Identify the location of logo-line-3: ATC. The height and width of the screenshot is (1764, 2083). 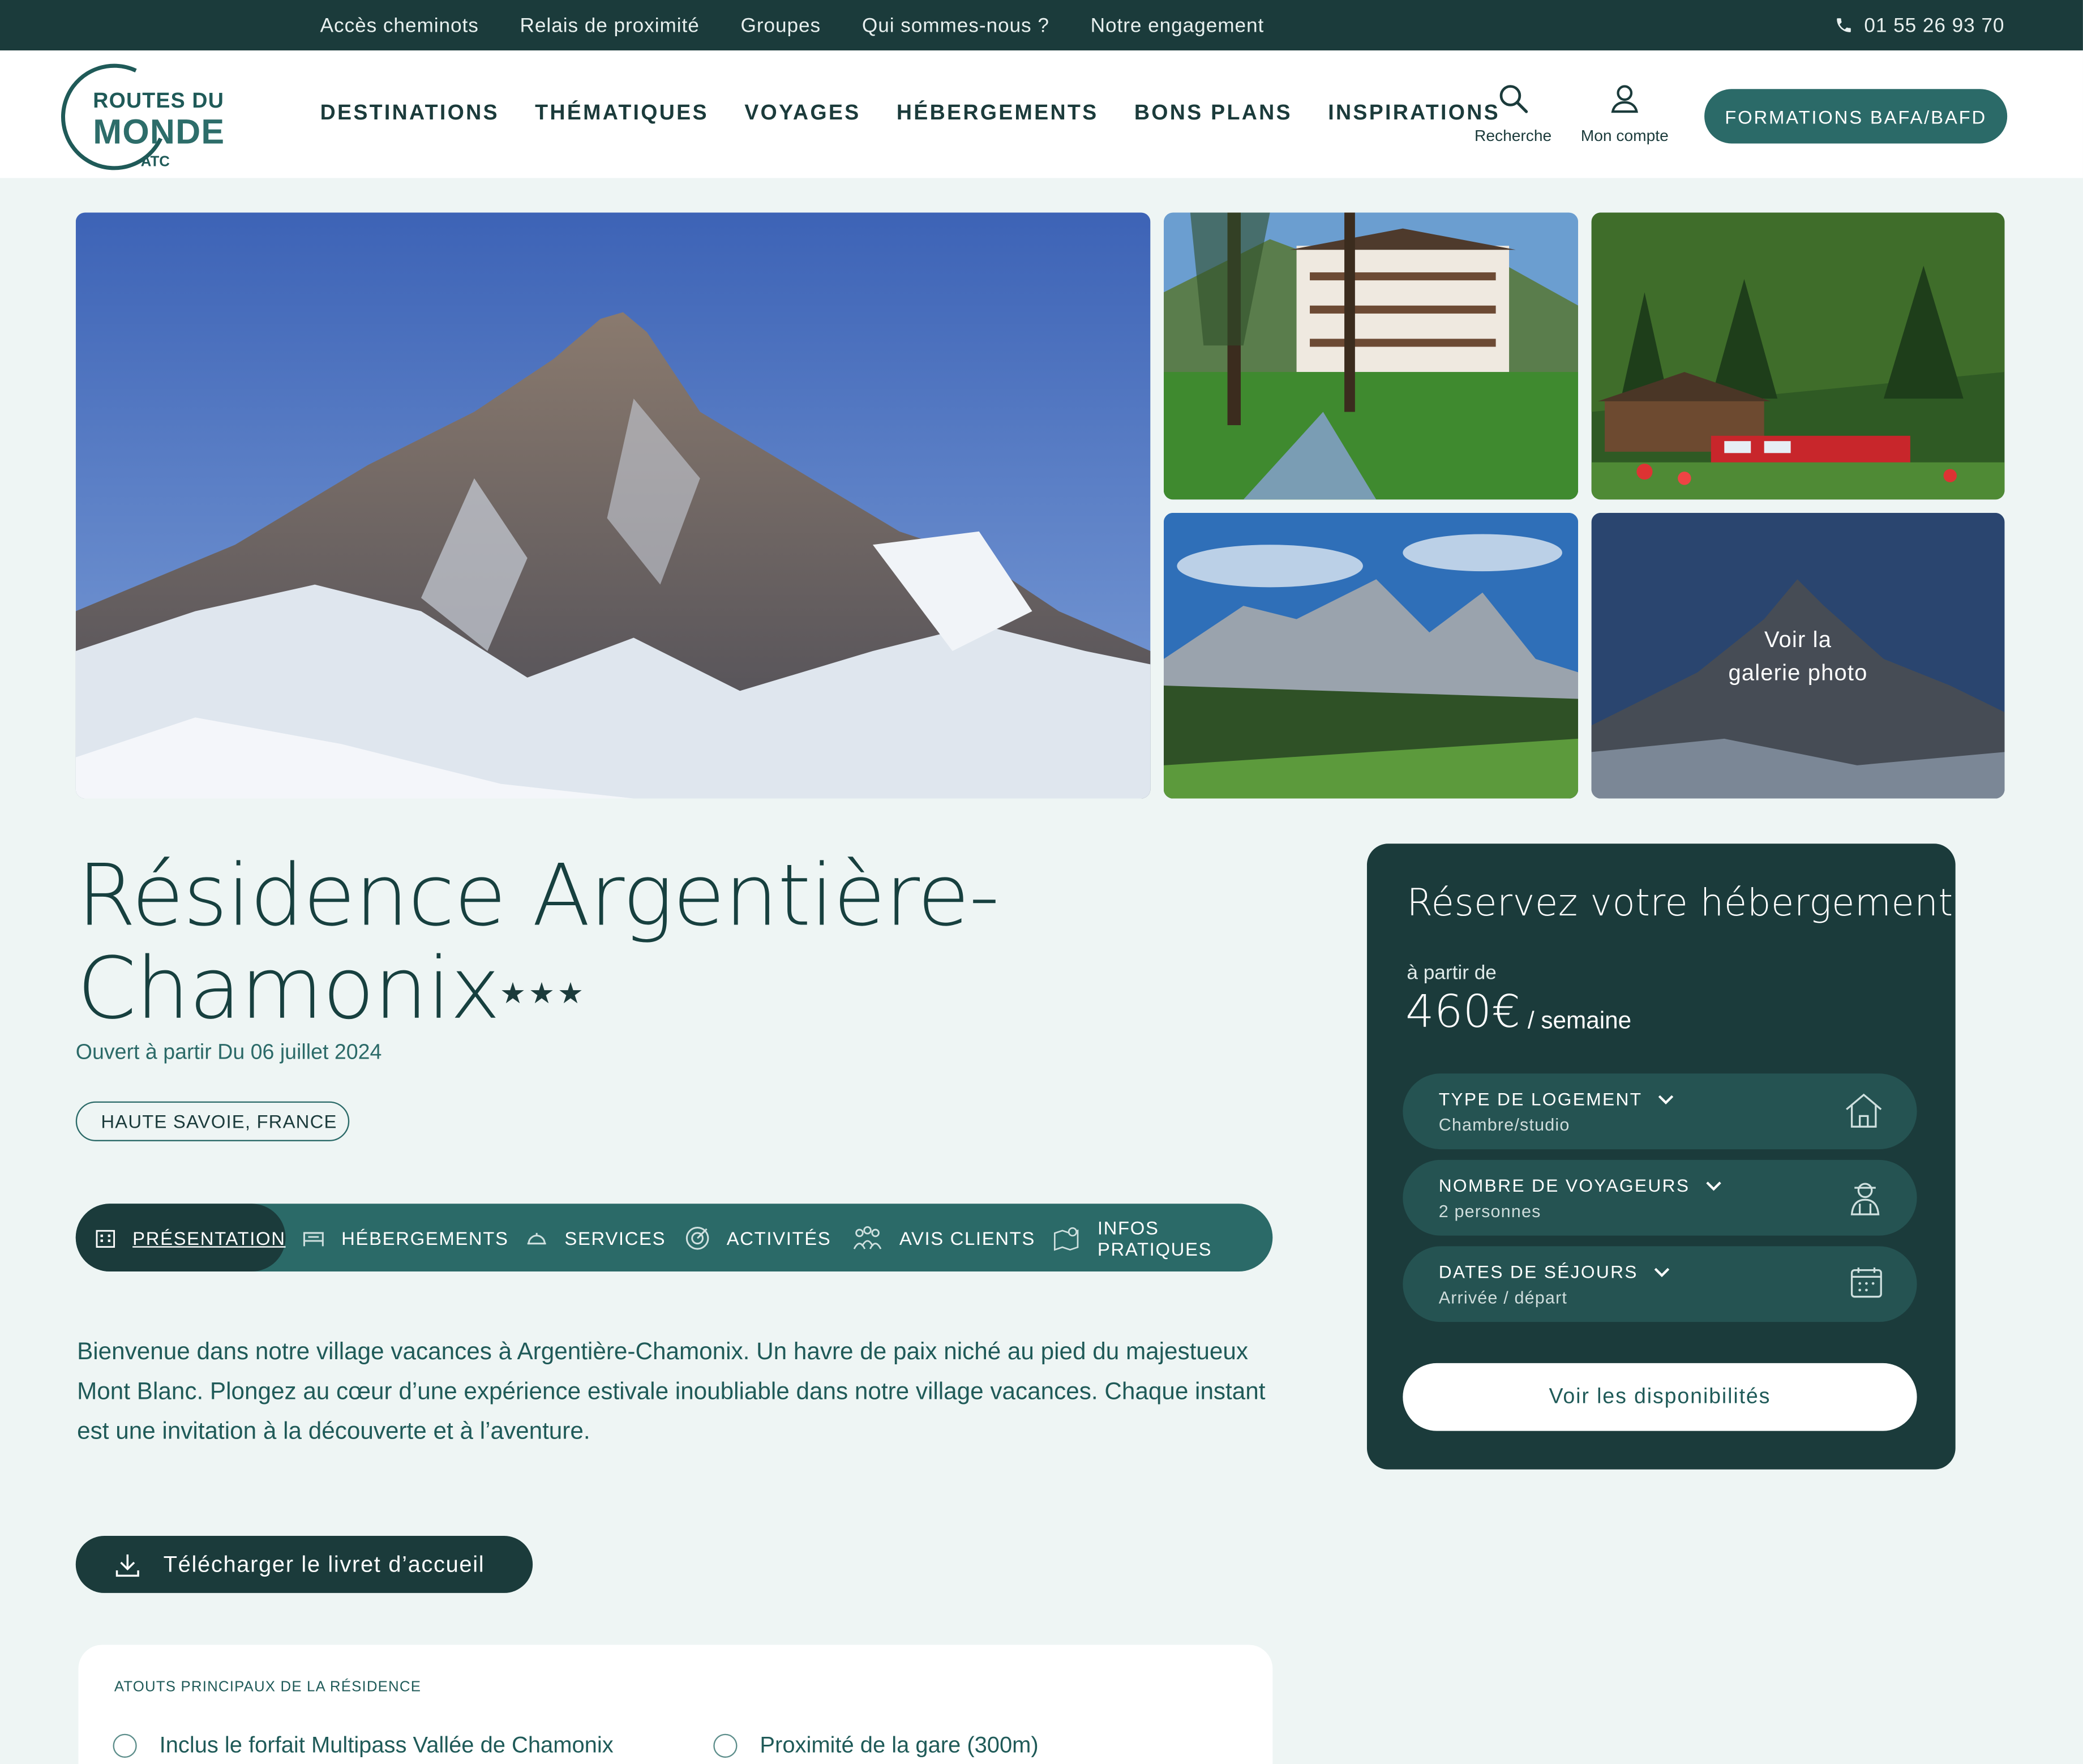
(155, 162).